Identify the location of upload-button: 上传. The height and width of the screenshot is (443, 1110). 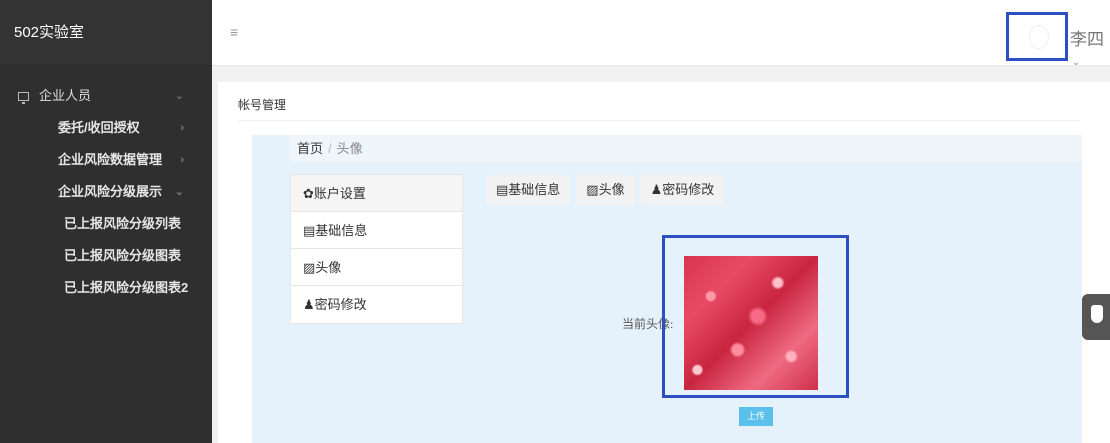
(756, 416).